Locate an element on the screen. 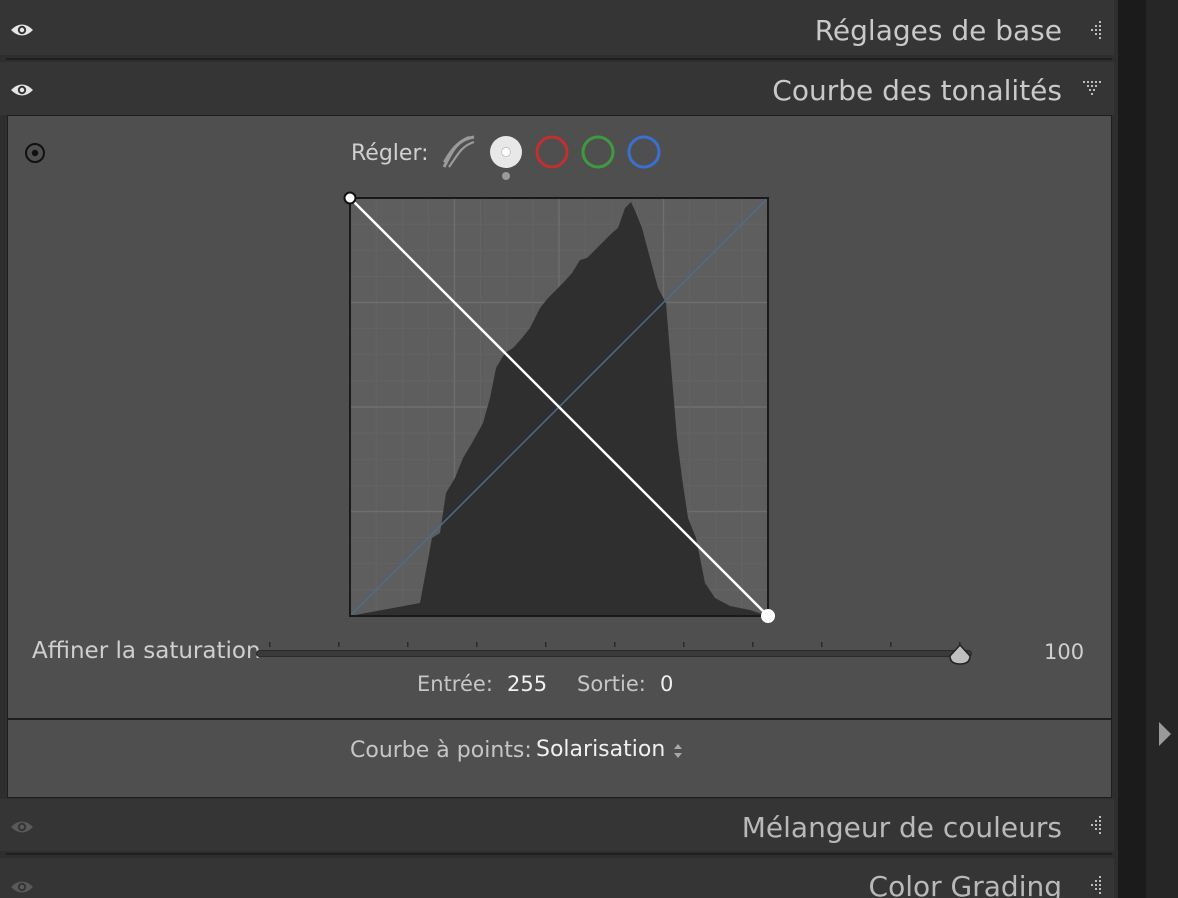 The height and width of the screenshot is (898, 1178). expanded-triangle-icon is located at coordinates (1093, 89).